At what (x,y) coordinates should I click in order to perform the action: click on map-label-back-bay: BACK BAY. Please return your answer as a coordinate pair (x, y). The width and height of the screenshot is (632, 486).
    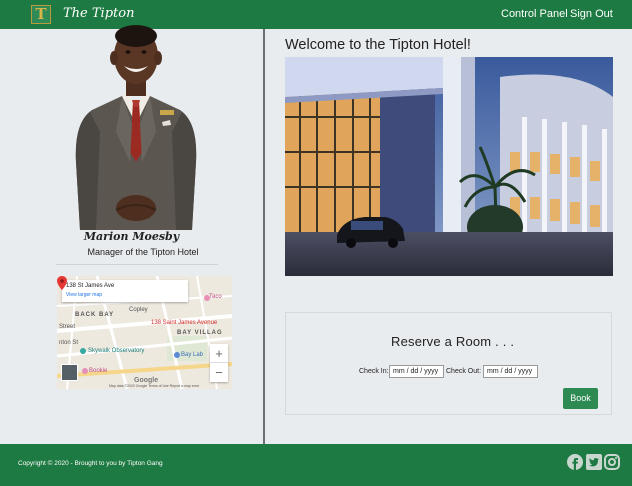
    Looking at the image, I should click on (95, 315).